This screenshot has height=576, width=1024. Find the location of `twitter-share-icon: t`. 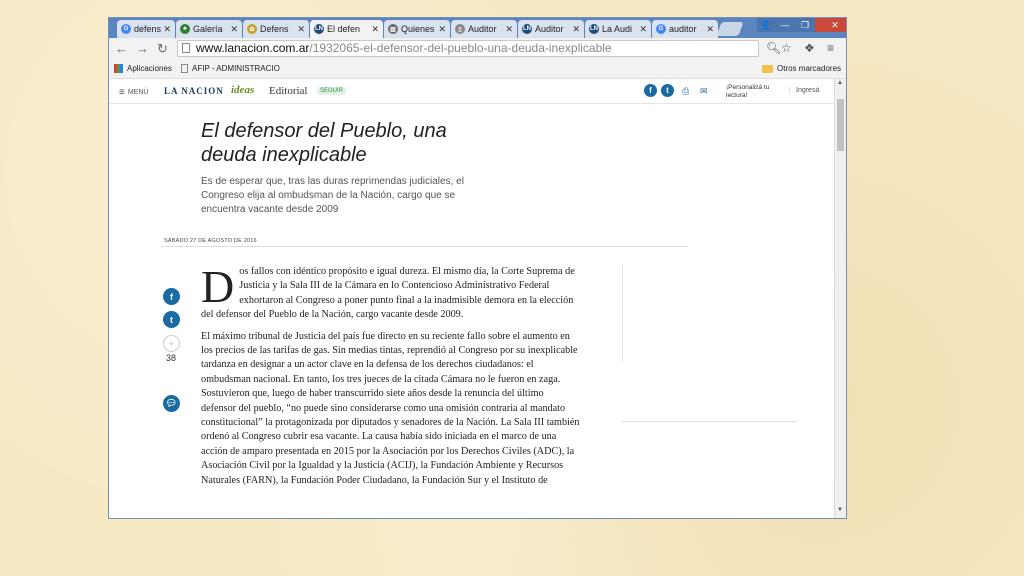

twitter-share-icon: t is located at coordinates (171, 319).